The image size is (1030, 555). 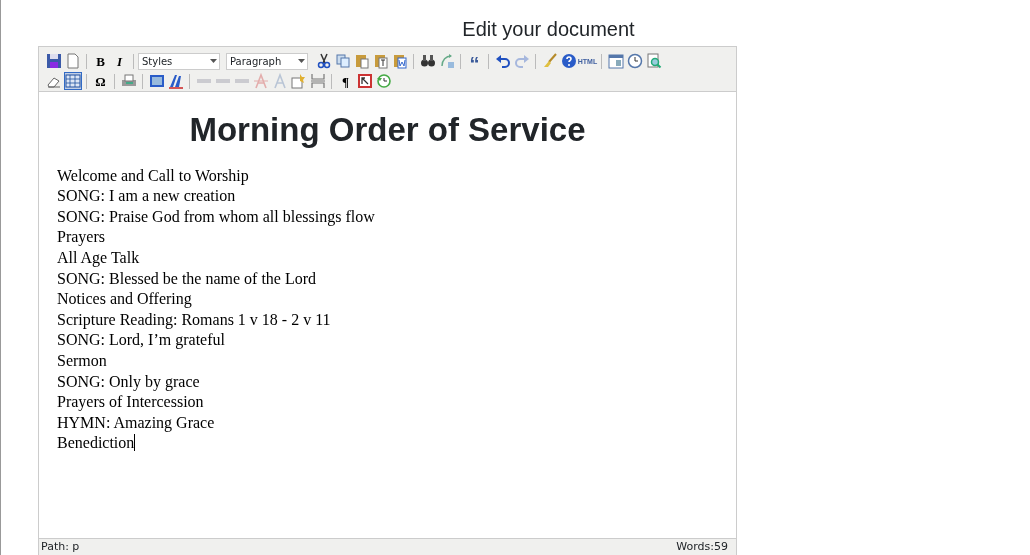 What do you see at coordinates (135, 443) in the screenshot?
I see `text-cursor` at bounding box center [135, 443].